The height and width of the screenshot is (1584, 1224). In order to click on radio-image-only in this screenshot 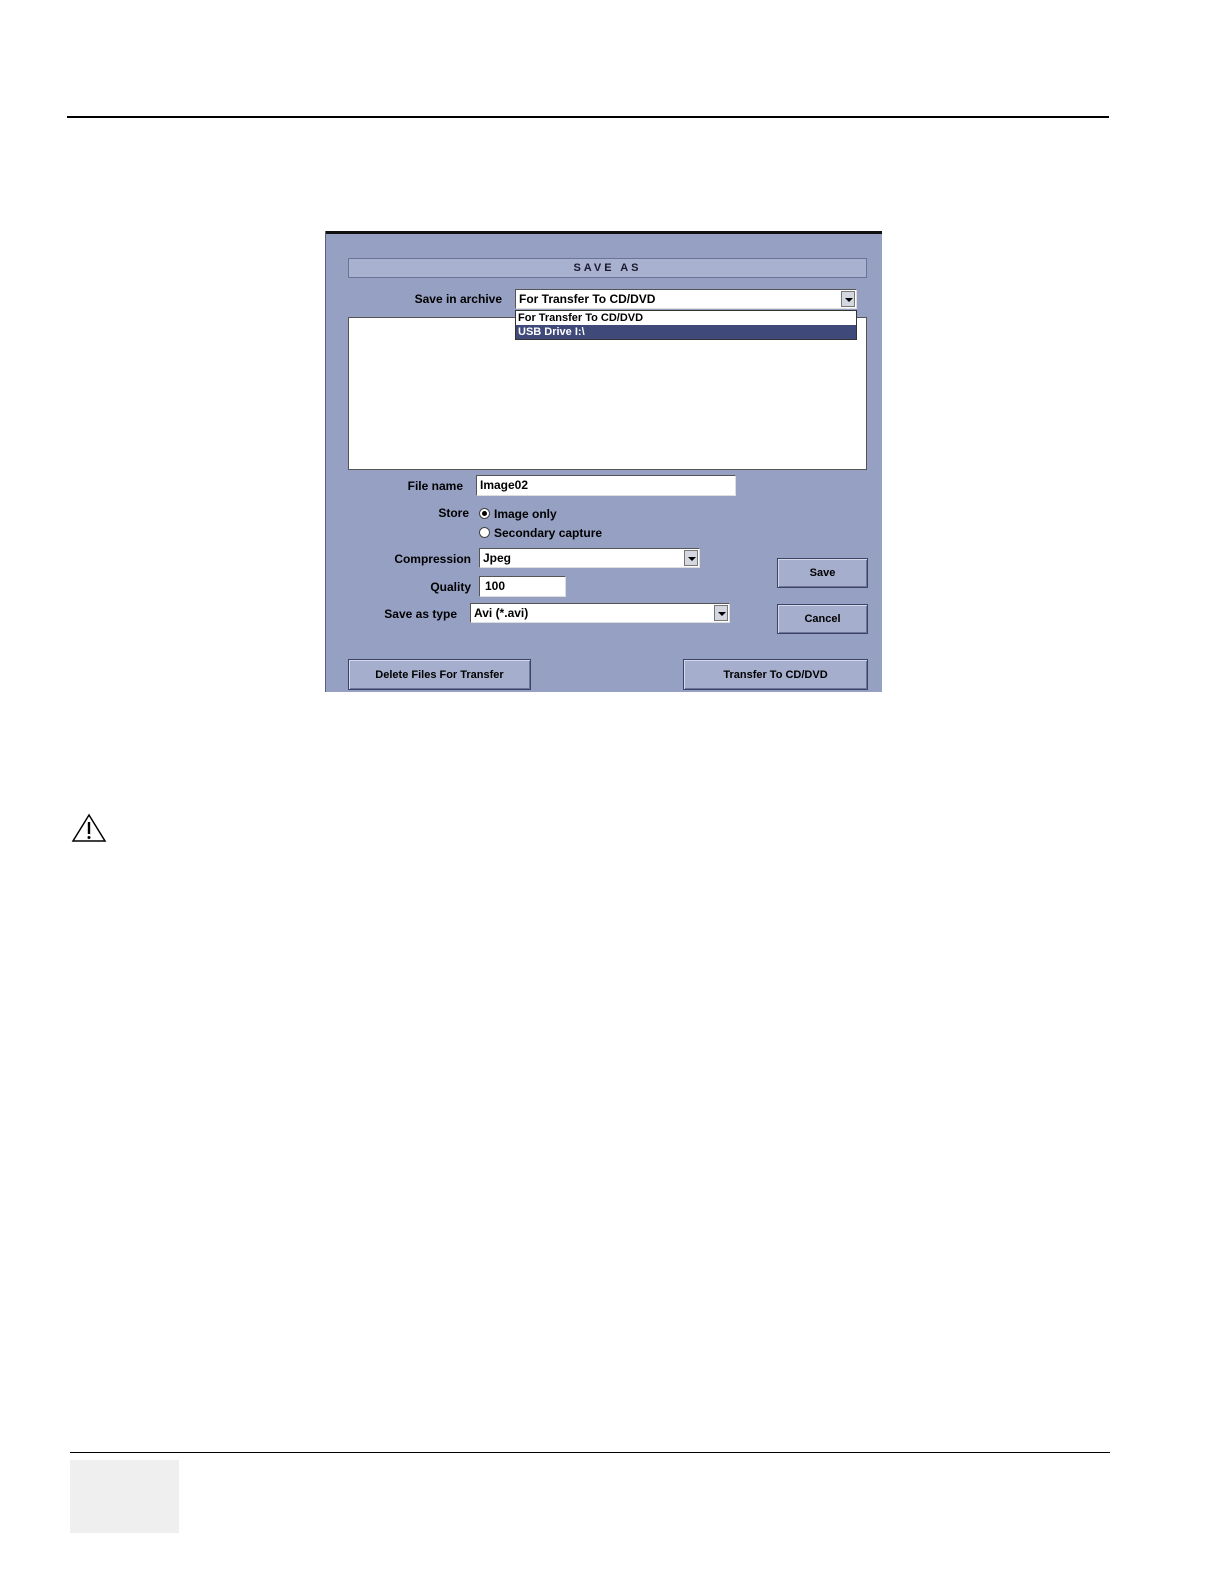, I will do `click(484, 513)`.